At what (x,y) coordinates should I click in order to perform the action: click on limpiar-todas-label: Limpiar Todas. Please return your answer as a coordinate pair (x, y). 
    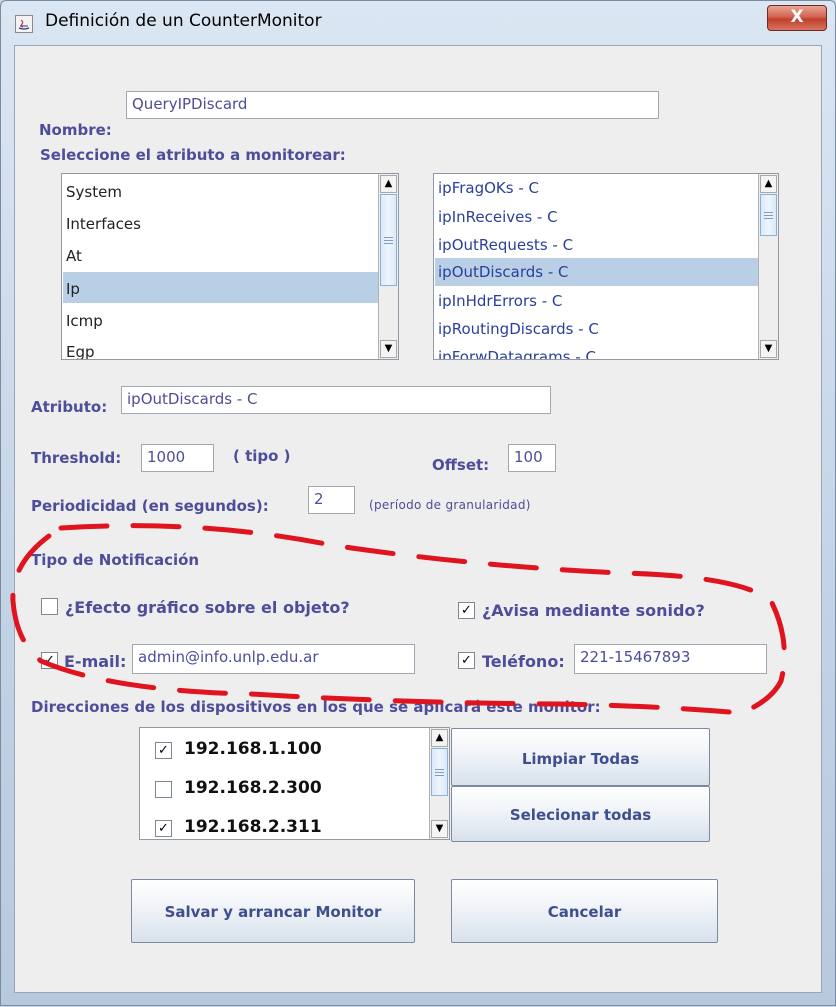
    Looking at the image, I should click on (580, 759).